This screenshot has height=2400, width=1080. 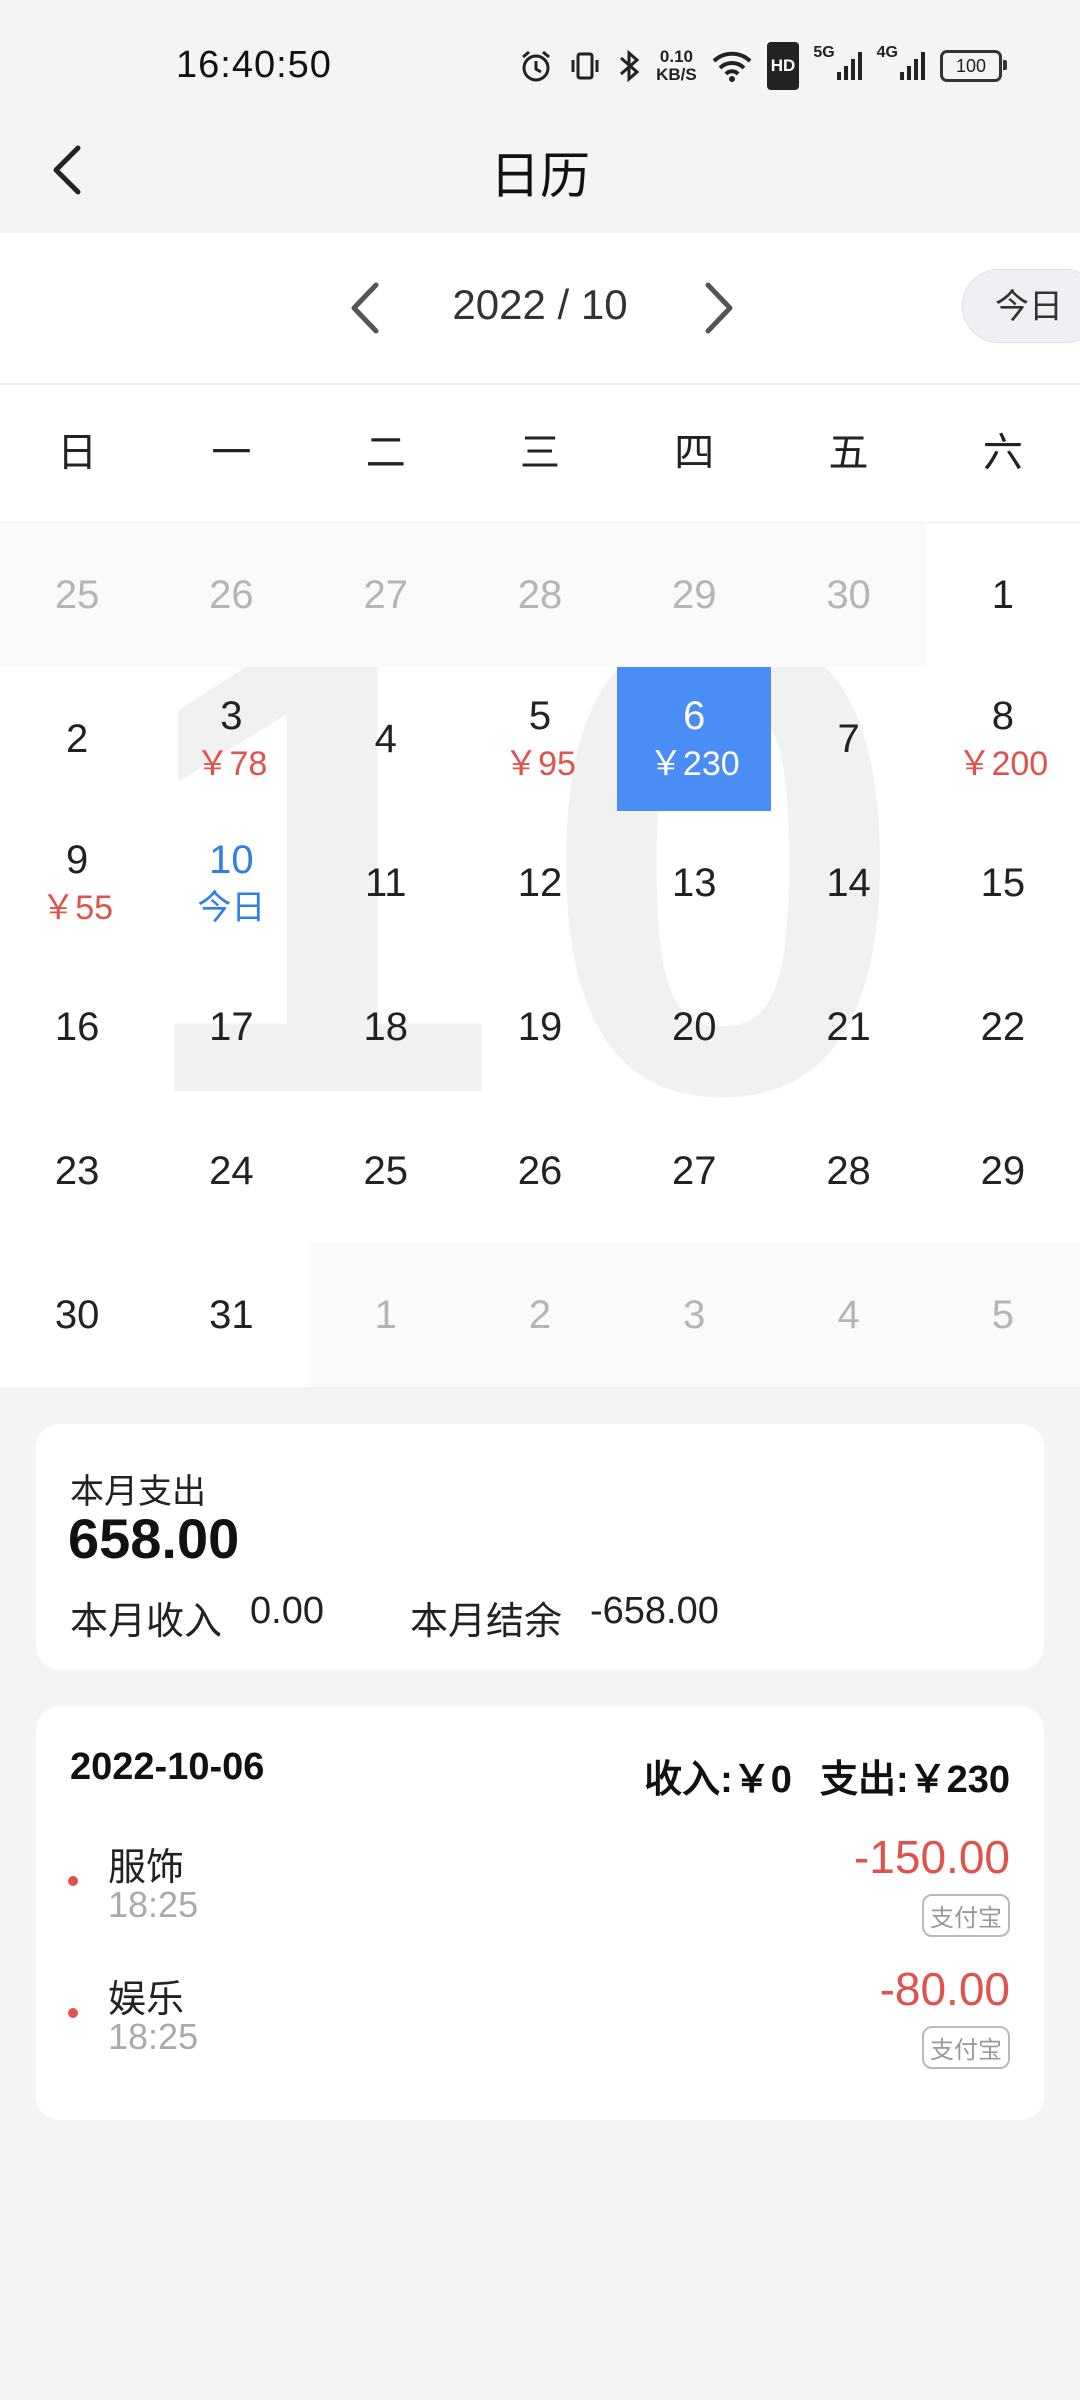 I want to click on transaction-row: 娱乐 18:25 -80.00 支付宝, so click(x=540, y=2022).